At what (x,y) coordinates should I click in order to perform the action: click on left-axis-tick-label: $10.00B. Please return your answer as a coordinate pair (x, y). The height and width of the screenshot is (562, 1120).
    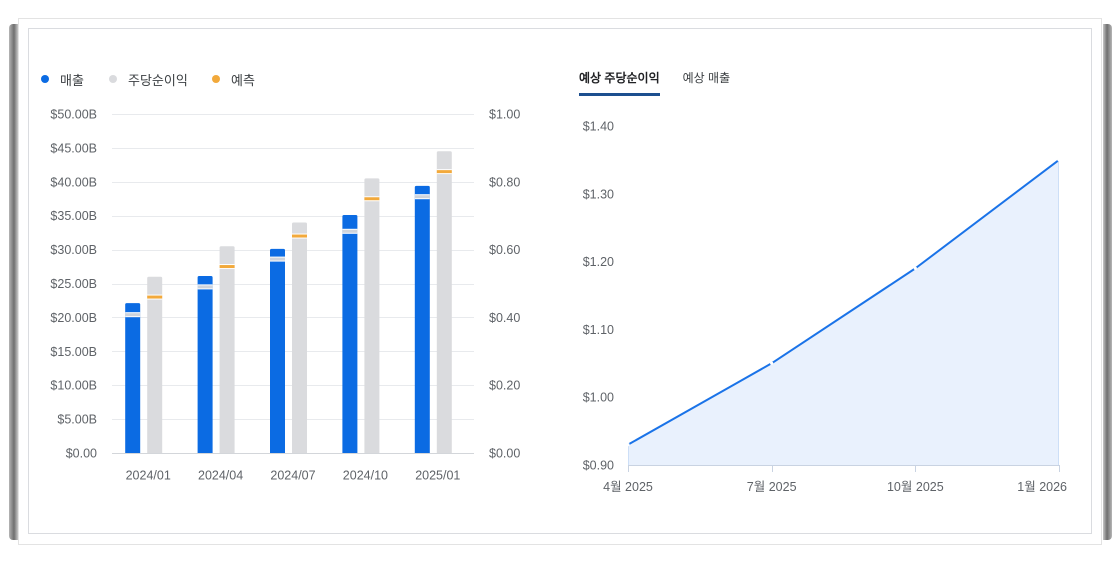
    Looking at the image, I should click on (73, 386).